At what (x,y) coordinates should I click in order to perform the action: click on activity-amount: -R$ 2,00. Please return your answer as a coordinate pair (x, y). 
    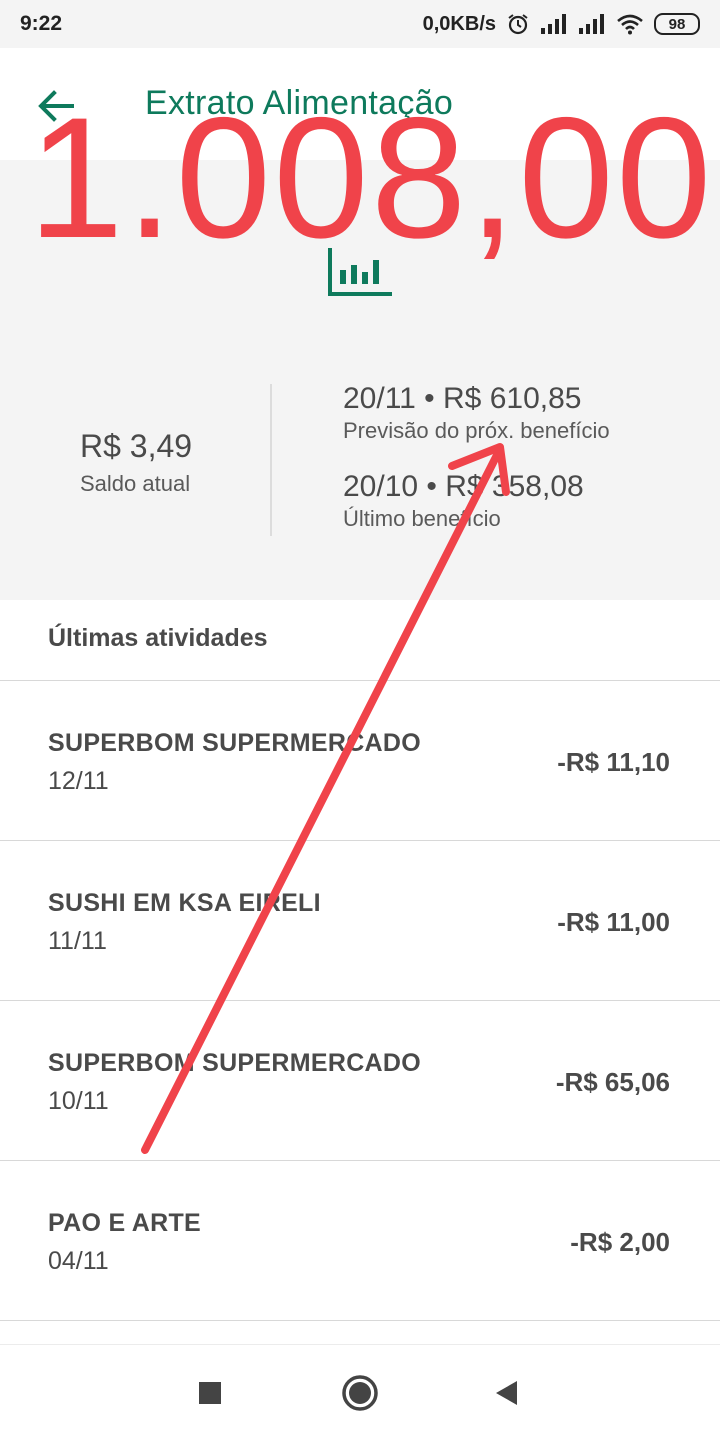
    Looking at the image, I should click on (620, 1242).